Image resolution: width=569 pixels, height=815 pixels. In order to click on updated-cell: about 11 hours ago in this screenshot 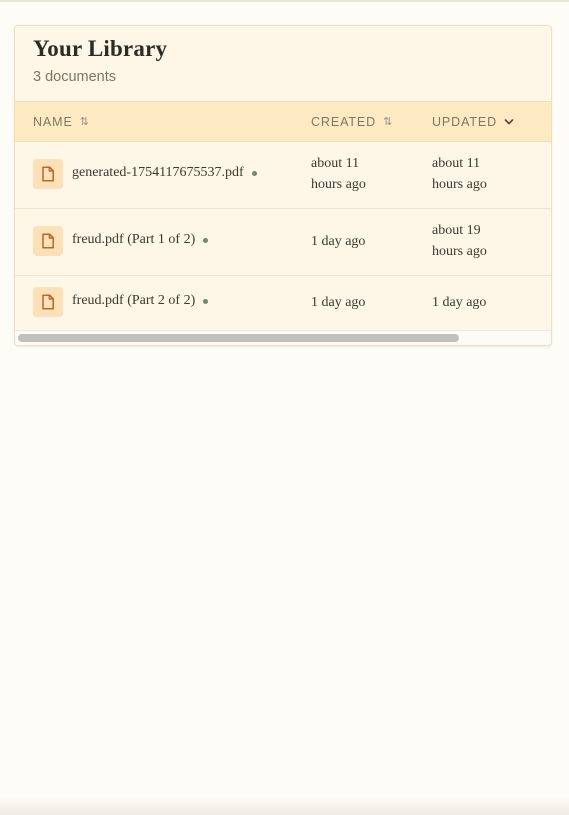, I will do `click(459, 174)`.